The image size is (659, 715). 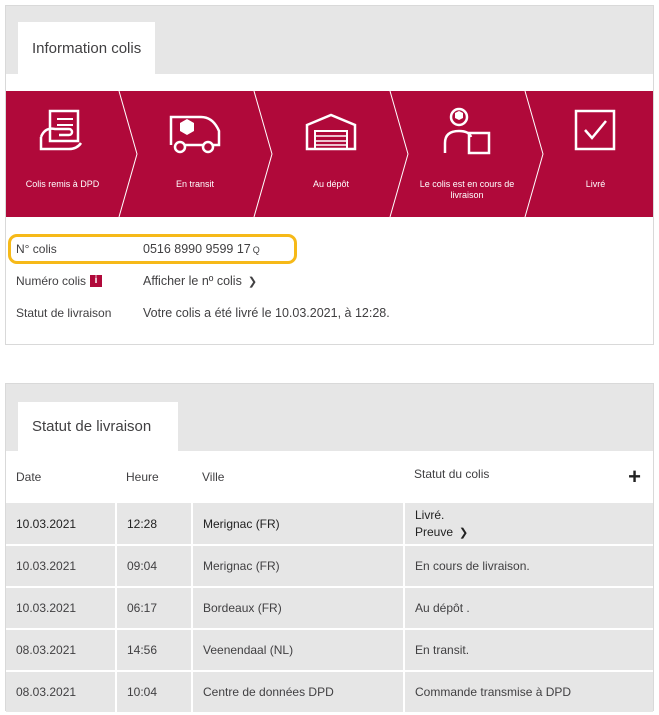 I want to click on checkbox-icon, so click(x=594, y=130).